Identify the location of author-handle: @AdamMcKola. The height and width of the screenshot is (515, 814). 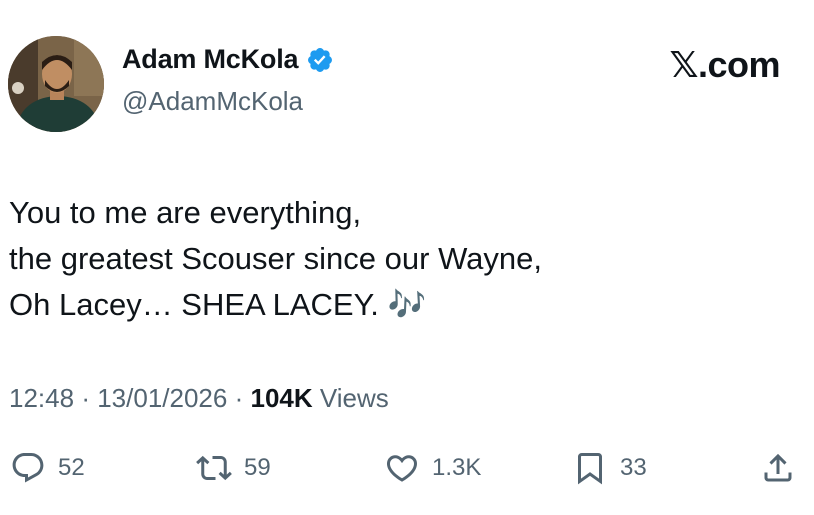
(212, 101).